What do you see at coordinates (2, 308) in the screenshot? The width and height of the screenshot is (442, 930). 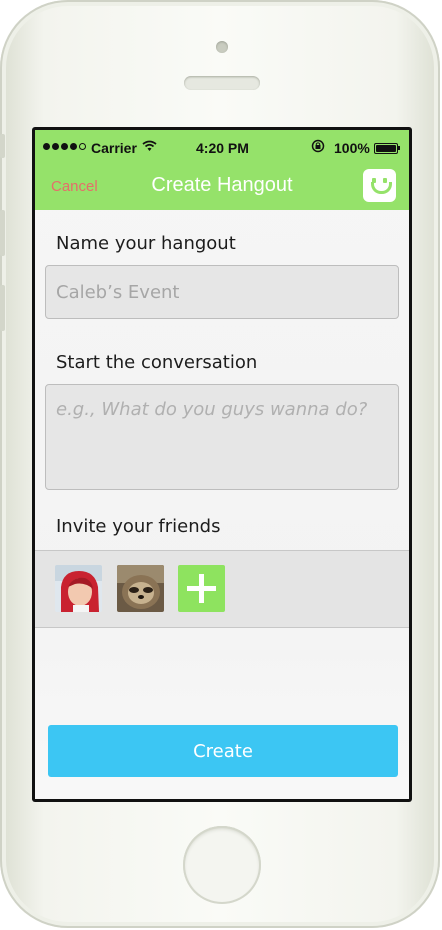 I see `volume-down-button` at bounding box center [2, 308].